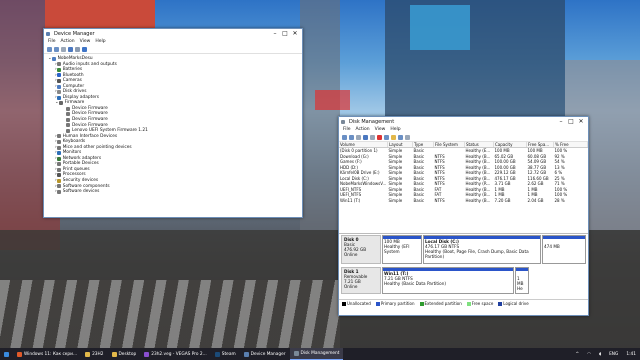 The height and width of the screenshot is (360, 640). What do you see at coordinates (173, 192) in the screenshot?
I see `tree-item: › Software devices` at bounding box center [173, 192].